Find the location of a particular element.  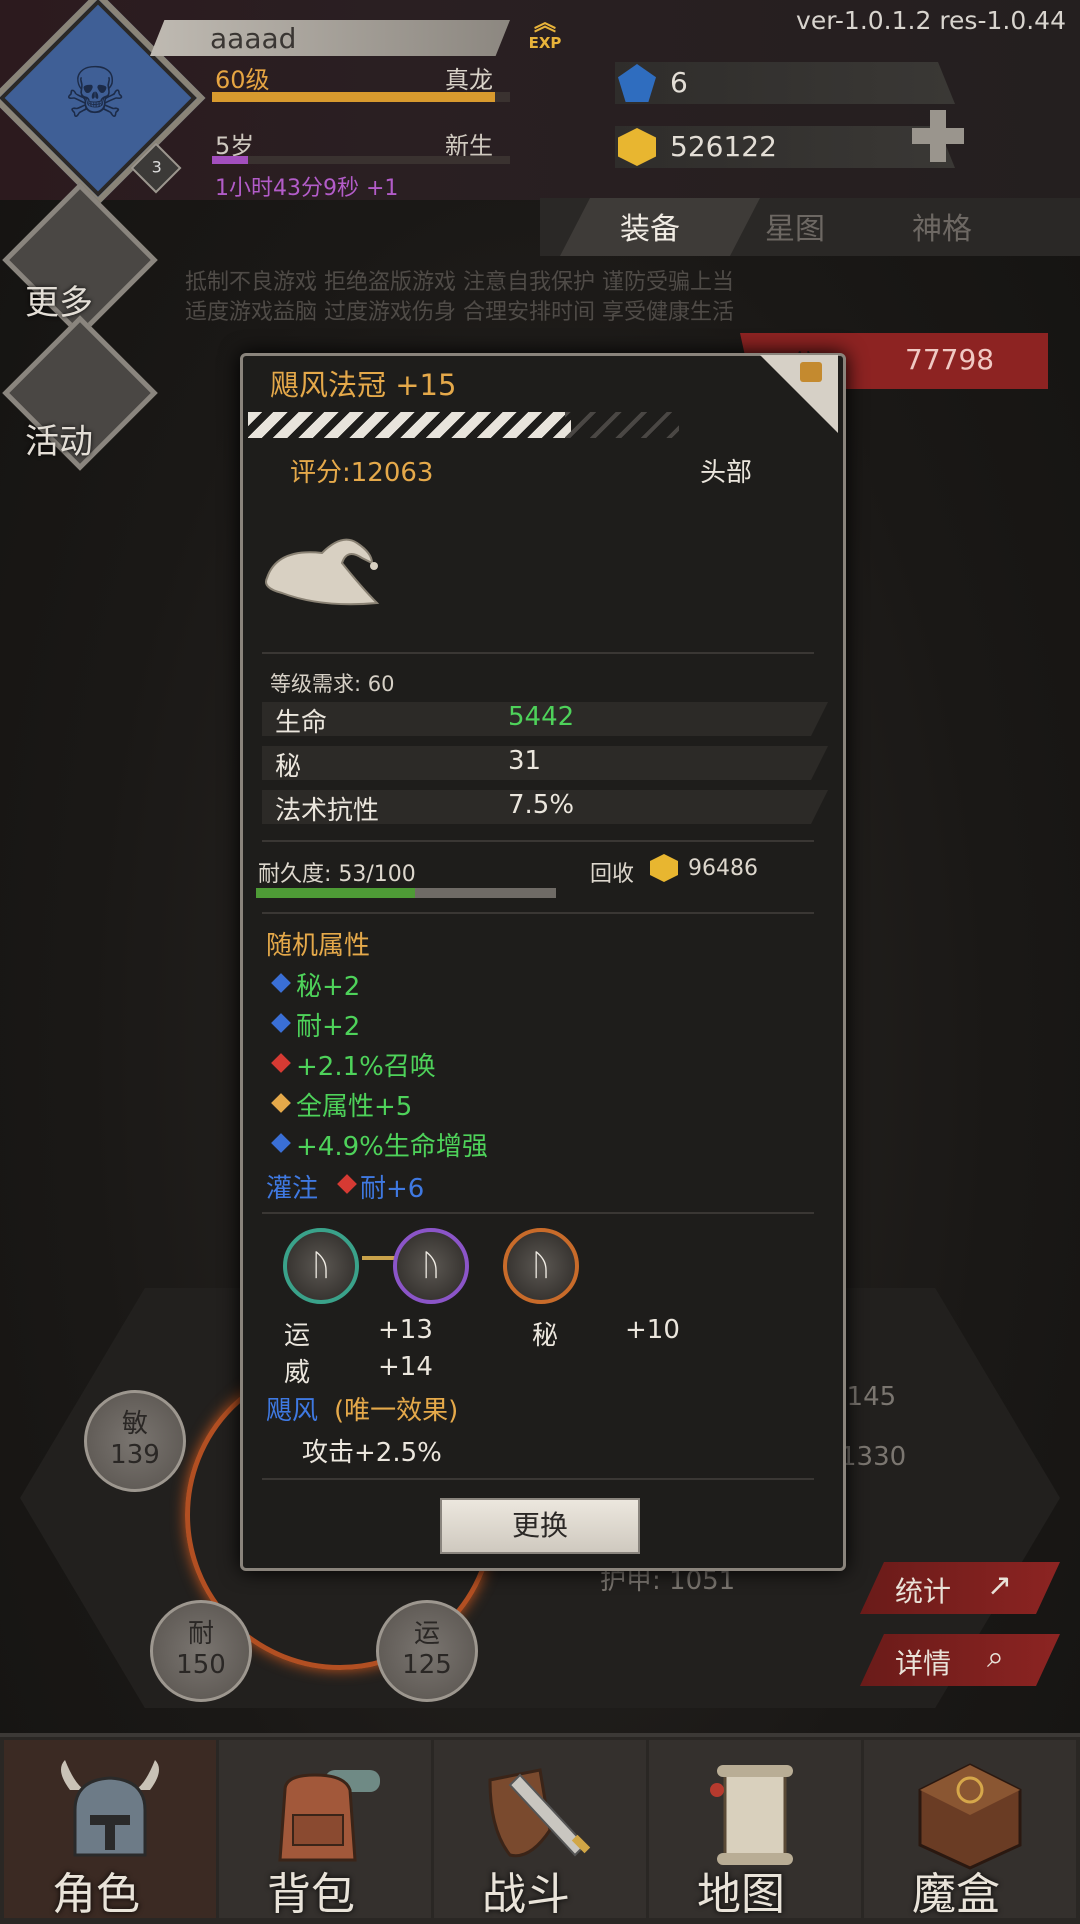

random-attribute: 秘+2 is located at coordinates (328, 987).